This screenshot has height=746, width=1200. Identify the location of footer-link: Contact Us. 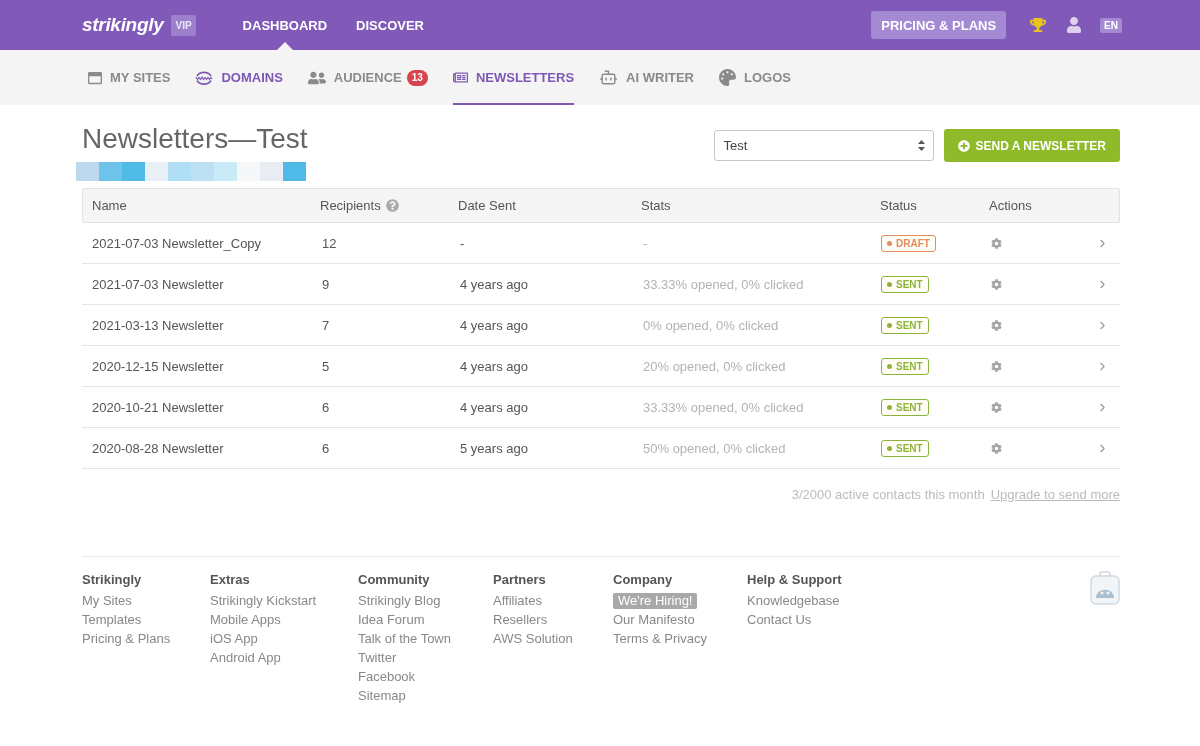
(779, 619).